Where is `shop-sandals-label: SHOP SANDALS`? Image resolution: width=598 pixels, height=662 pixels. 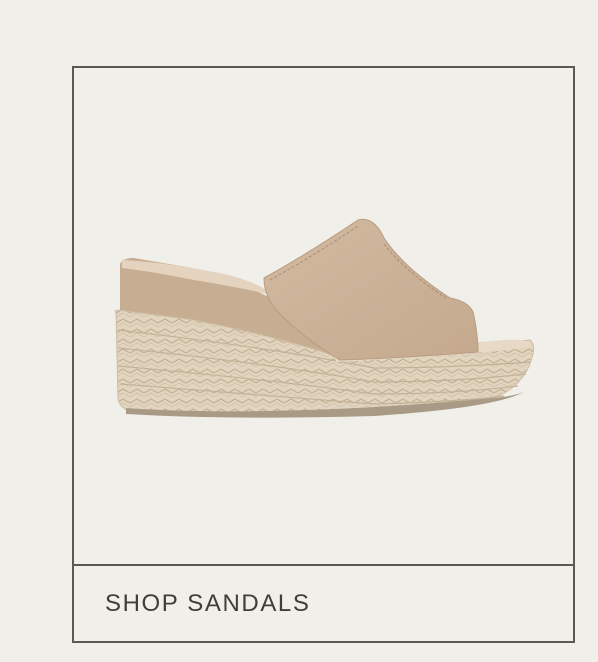
shop-sandals-label: SHOP SANDALS is located at coordinates (208, 603).